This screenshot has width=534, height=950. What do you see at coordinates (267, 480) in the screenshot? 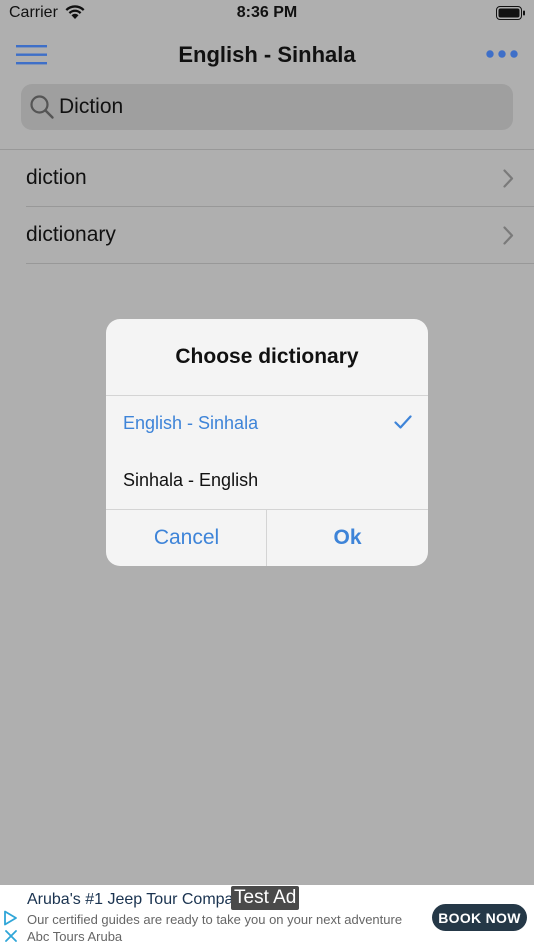
I see `option-sinhala-english: Sinhala - English` at bounding box center [267, 480].